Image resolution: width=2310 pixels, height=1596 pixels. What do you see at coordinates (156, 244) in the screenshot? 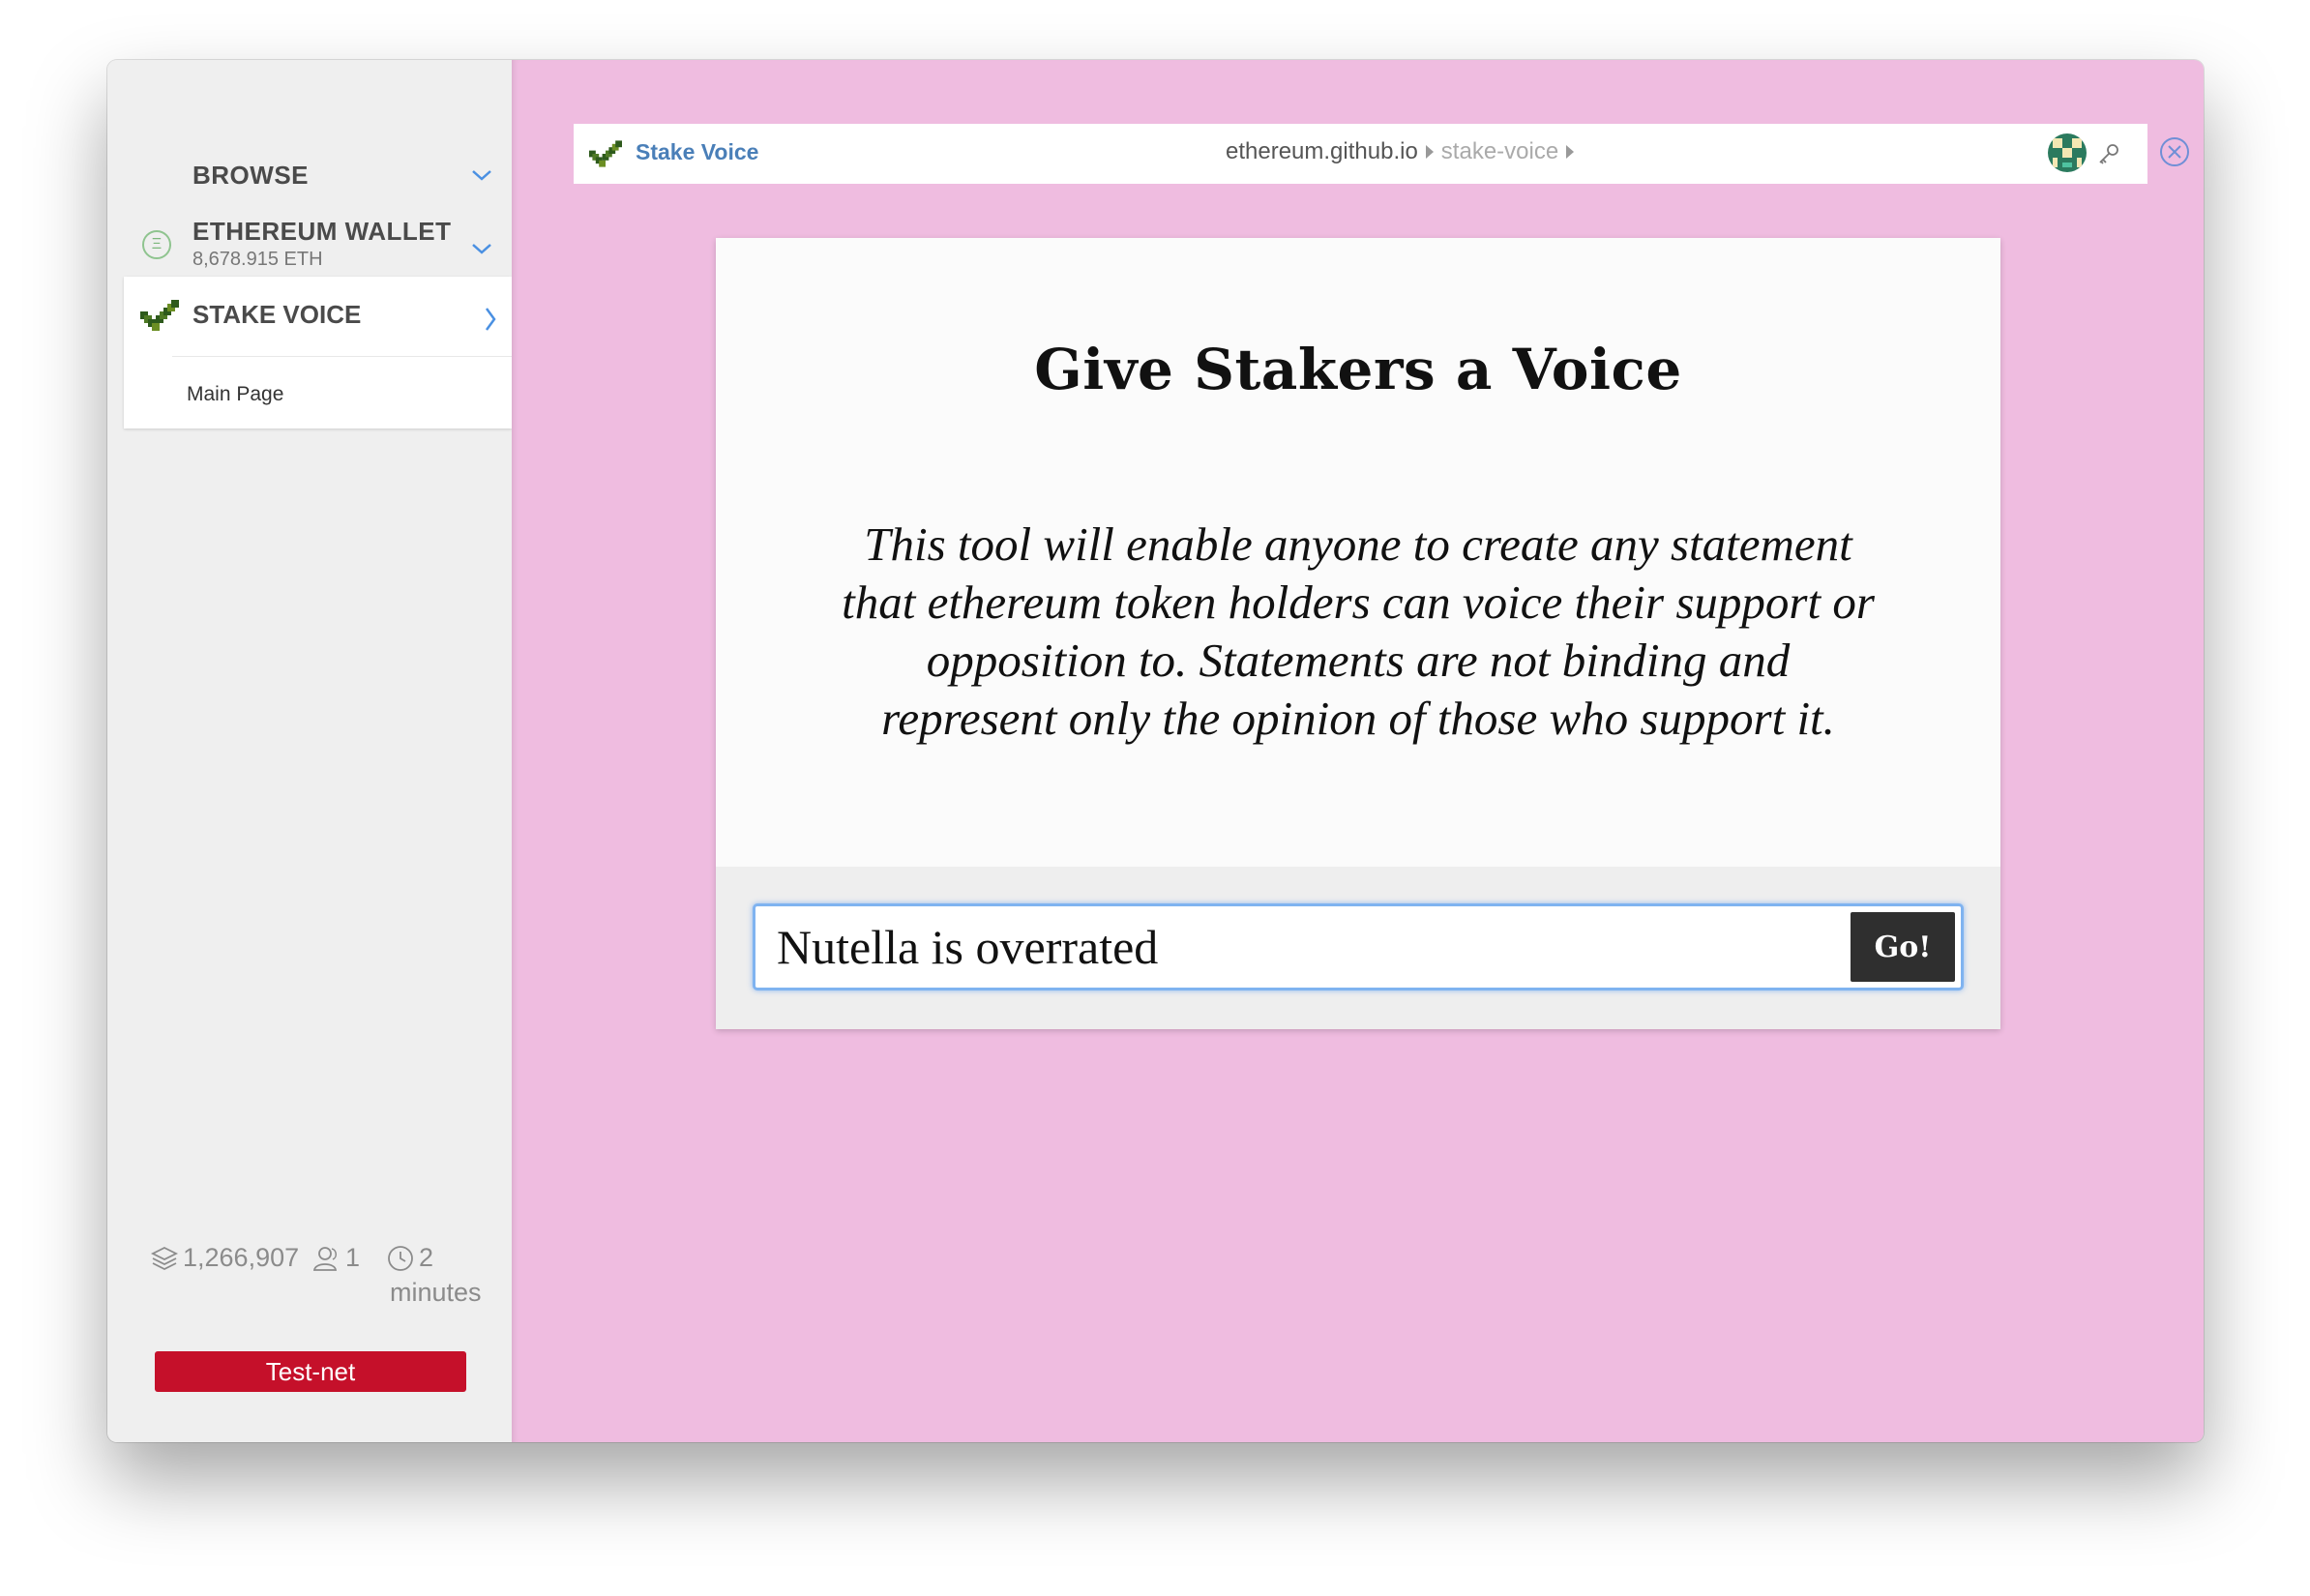
I see `ethereum-icon: Ξ` at bounding box center [156, 244].